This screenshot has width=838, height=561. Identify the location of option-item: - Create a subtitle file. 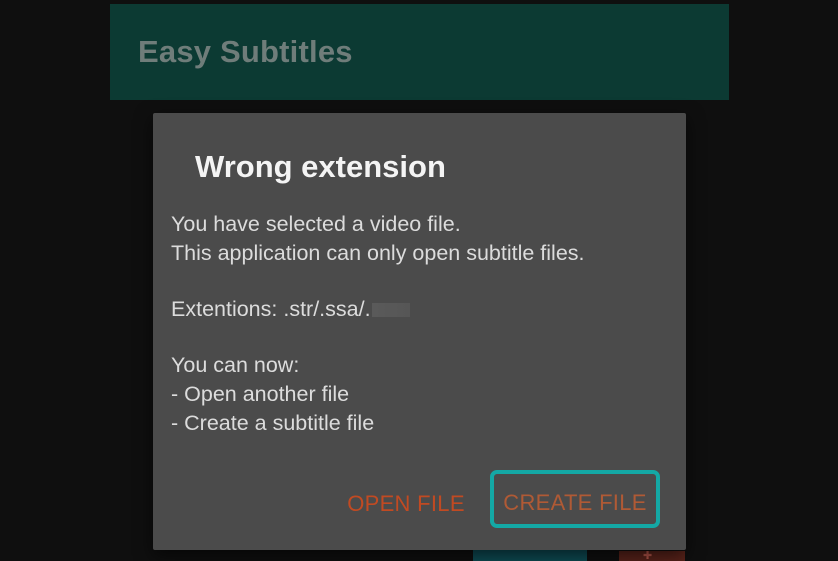
(273, 423).